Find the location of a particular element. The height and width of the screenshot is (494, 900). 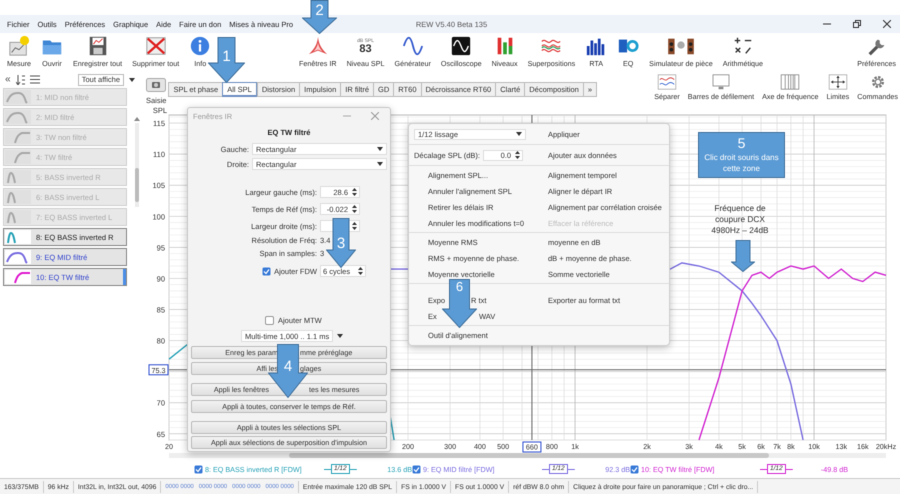

step-number: 1 is located at coordinates (226, 56).